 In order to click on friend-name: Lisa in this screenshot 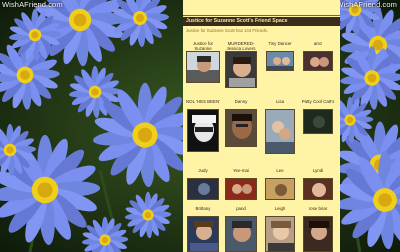, I will do `click(280, 104)`.